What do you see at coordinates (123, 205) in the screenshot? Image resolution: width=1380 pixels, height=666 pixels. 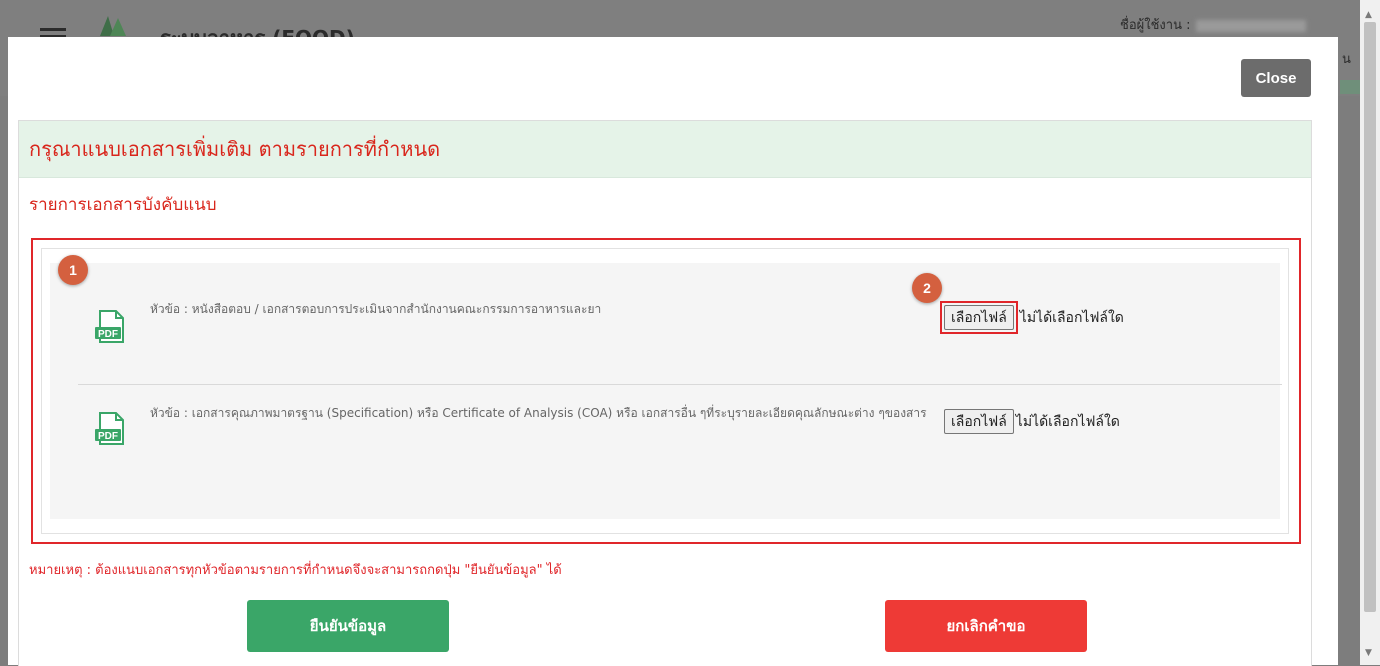 I see `section-title: รายการเอกสารบังคับแนบ` at bounding box center [123, 205].